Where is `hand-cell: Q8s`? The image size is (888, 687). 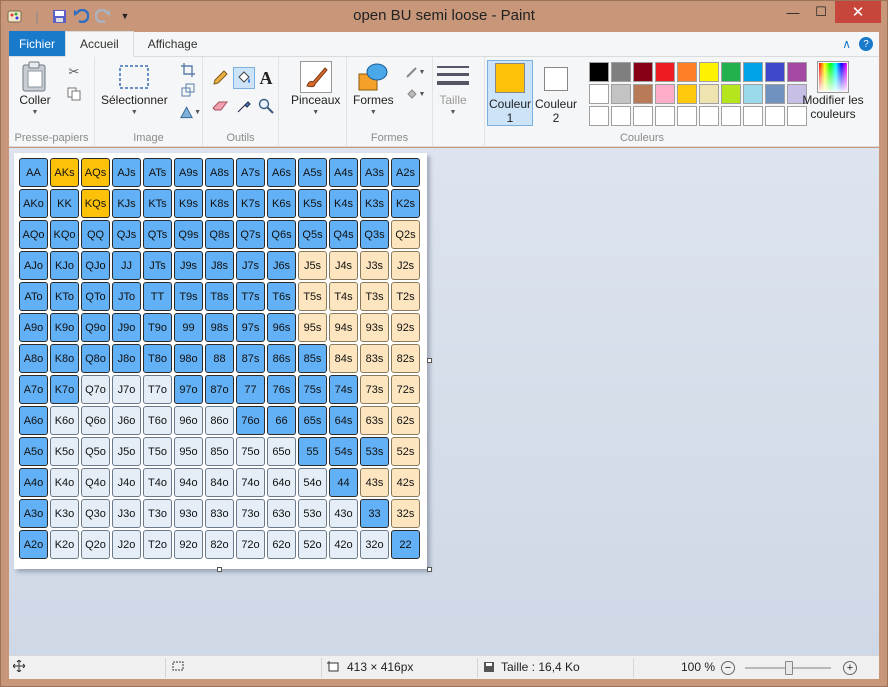 hand-cell: Q8s is located at coordinates (219, 234).